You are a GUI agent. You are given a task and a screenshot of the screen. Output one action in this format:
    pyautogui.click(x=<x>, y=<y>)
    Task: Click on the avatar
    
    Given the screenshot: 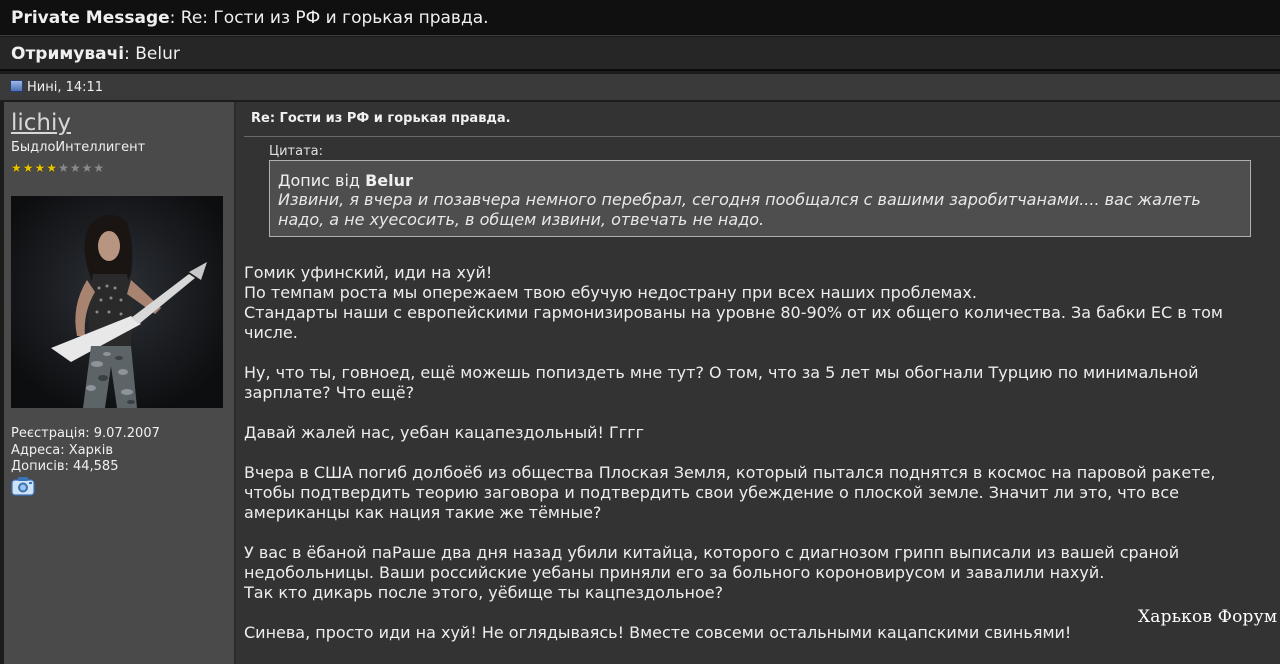 What is the action you would take?
    pyautogui.click(x=117, y=302)
    